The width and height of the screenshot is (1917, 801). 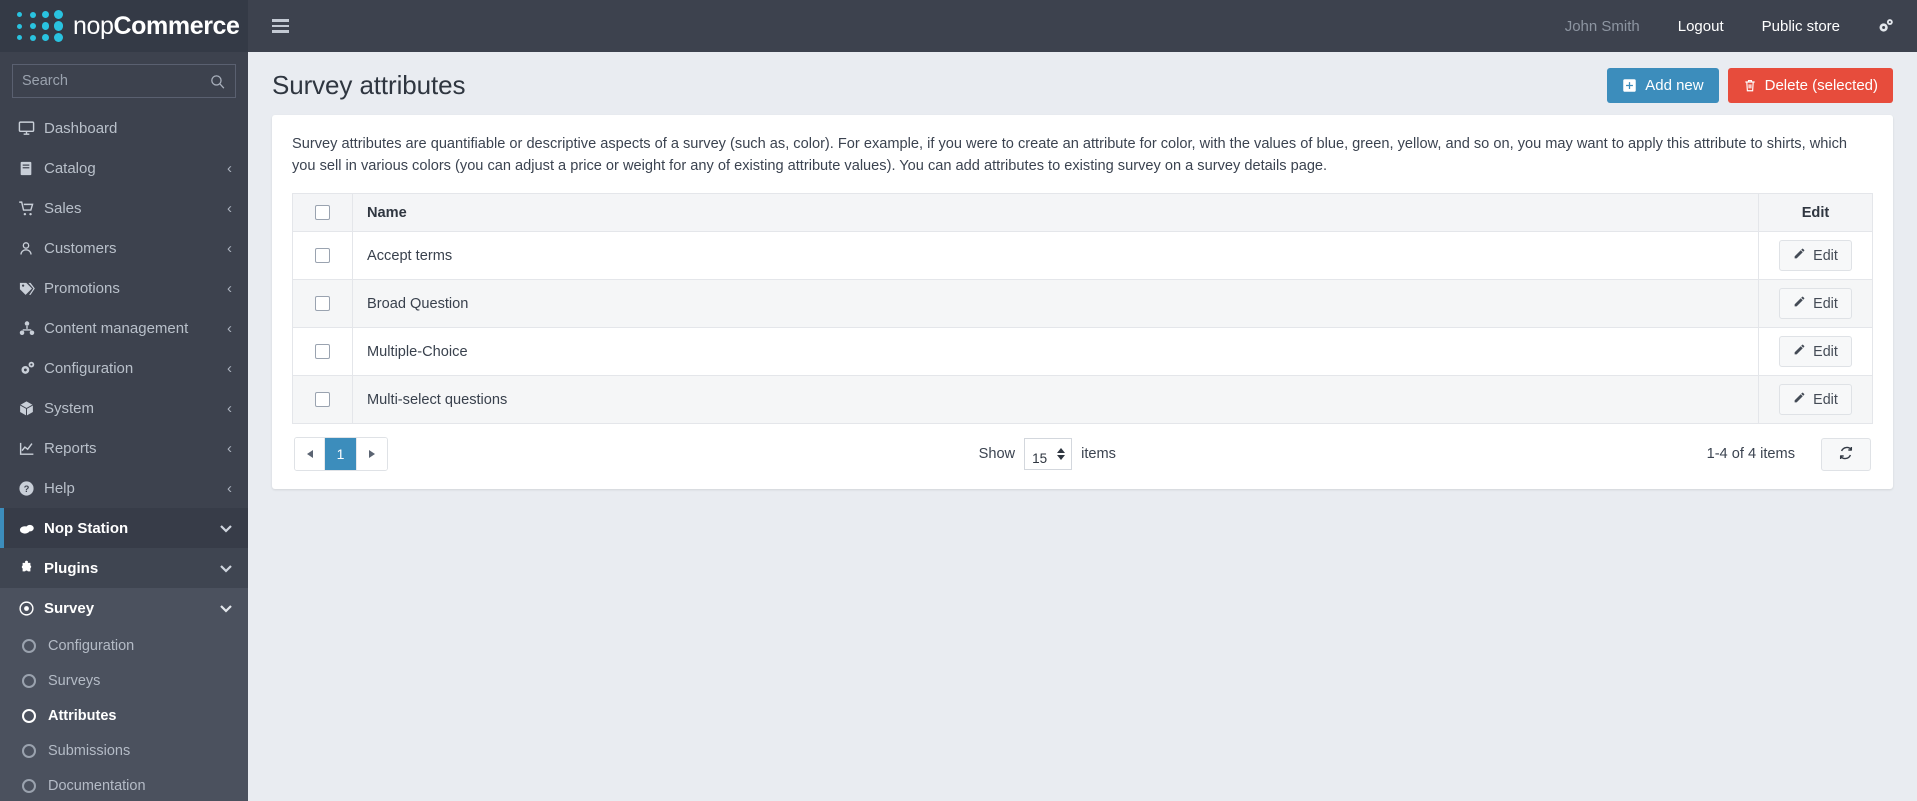 I want to click on logout-link: Logout, so click(x=1701, y=26).